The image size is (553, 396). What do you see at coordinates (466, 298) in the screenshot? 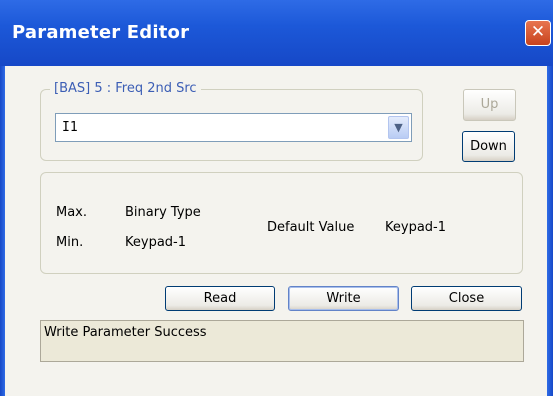
I see `close-button: Close` at bounding box center [466, 298].